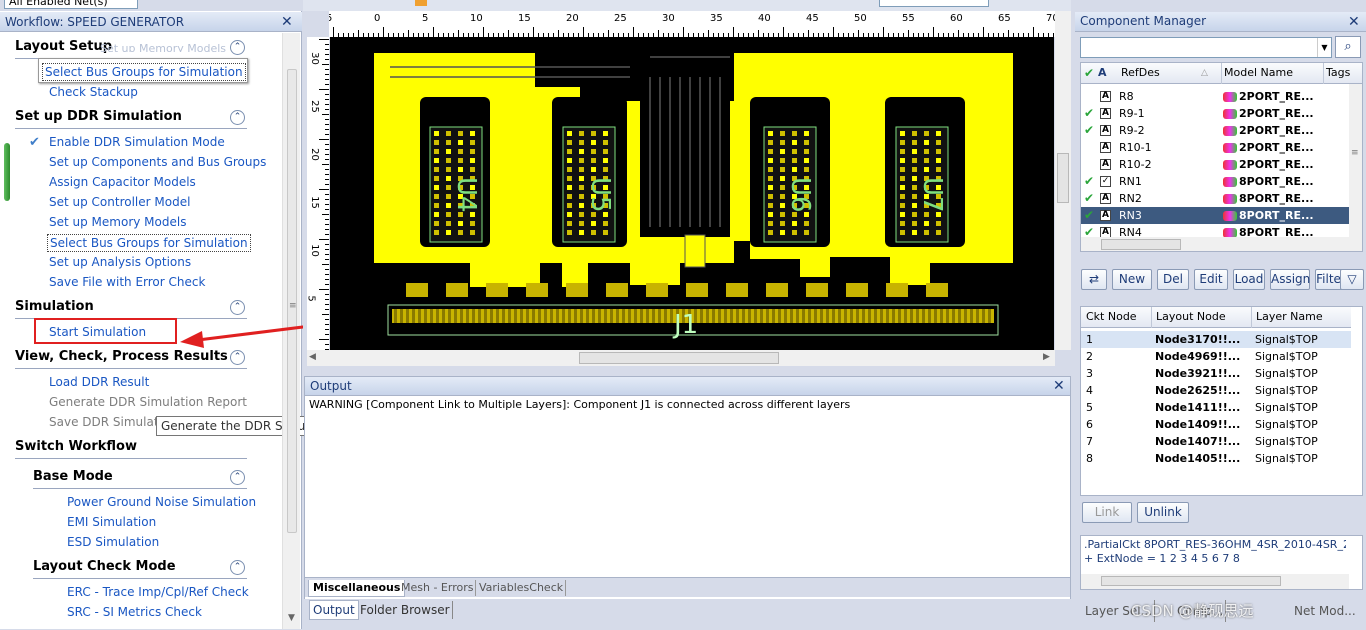 This screenshot has height=630, width=1366. What do you see at coordinates (161, 502) in the screenshot?
I see `power-ground-link: Power Ground Noise Simulation` at bounding box center [161, 502].